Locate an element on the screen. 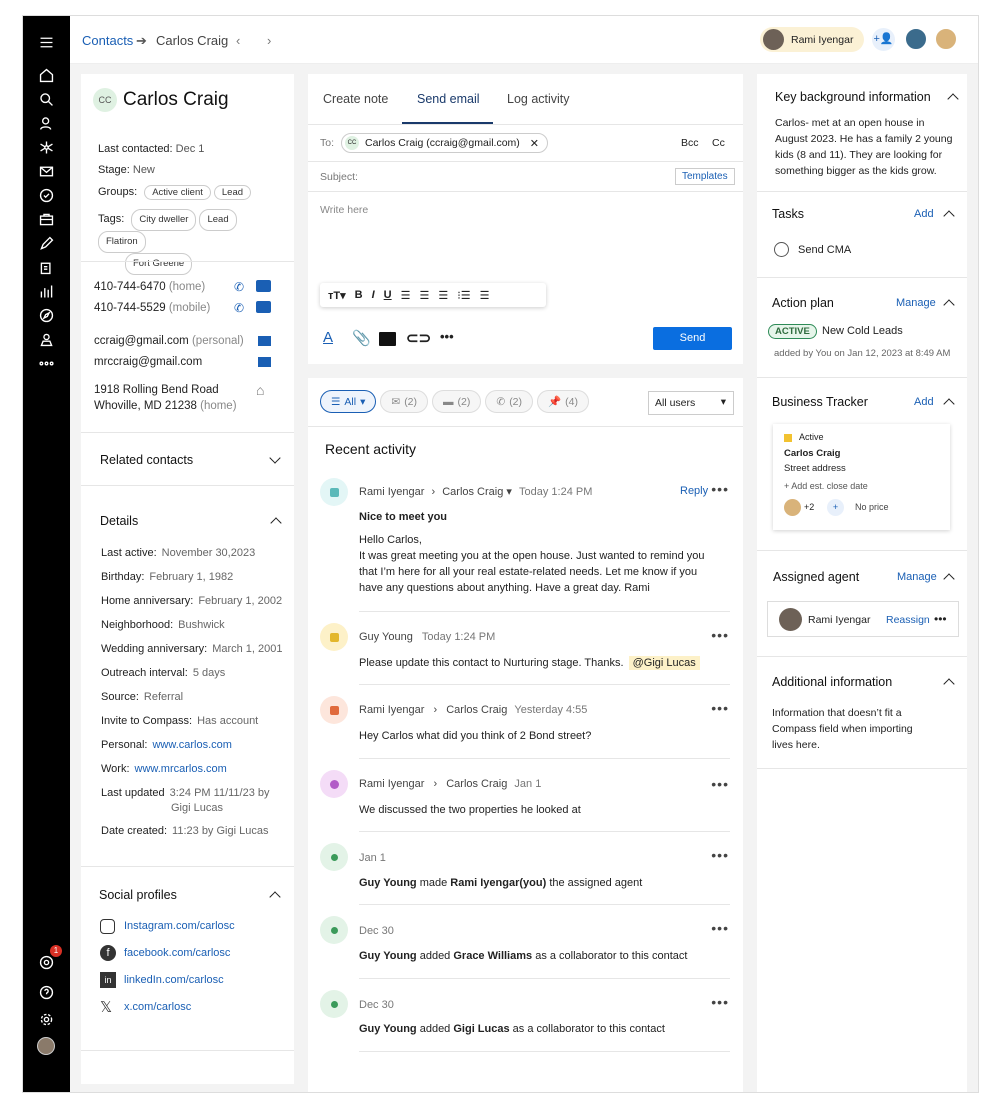 Image resolution: width=1000 pixels, height=1101 pixels. business-tracker-title: Business Tracker is located at coordinates (820, 402).